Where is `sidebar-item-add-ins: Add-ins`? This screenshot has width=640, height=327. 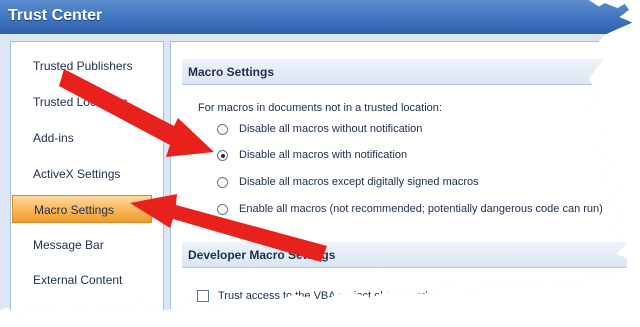
sidebar-item-add-ins: Add-ins is located at coordinates (82, 138).